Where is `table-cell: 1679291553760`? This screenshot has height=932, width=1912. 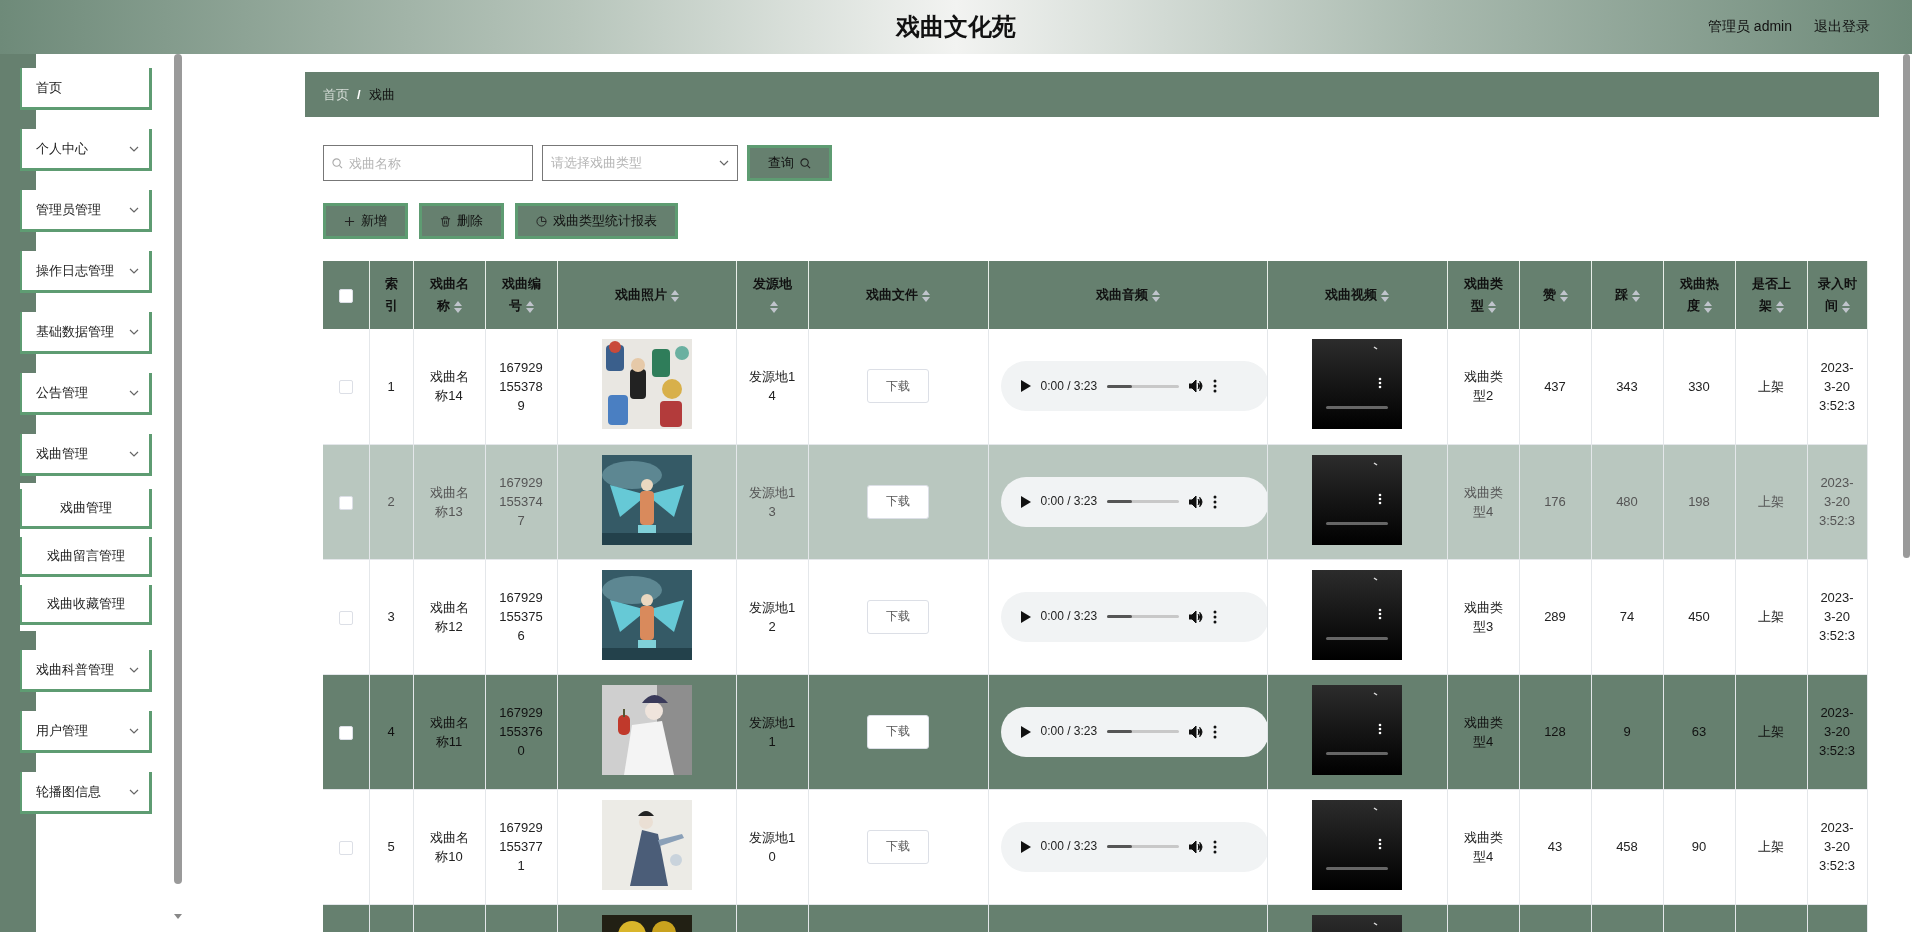
table-cell: 1679291553760 is located at coordinates (521, 731).